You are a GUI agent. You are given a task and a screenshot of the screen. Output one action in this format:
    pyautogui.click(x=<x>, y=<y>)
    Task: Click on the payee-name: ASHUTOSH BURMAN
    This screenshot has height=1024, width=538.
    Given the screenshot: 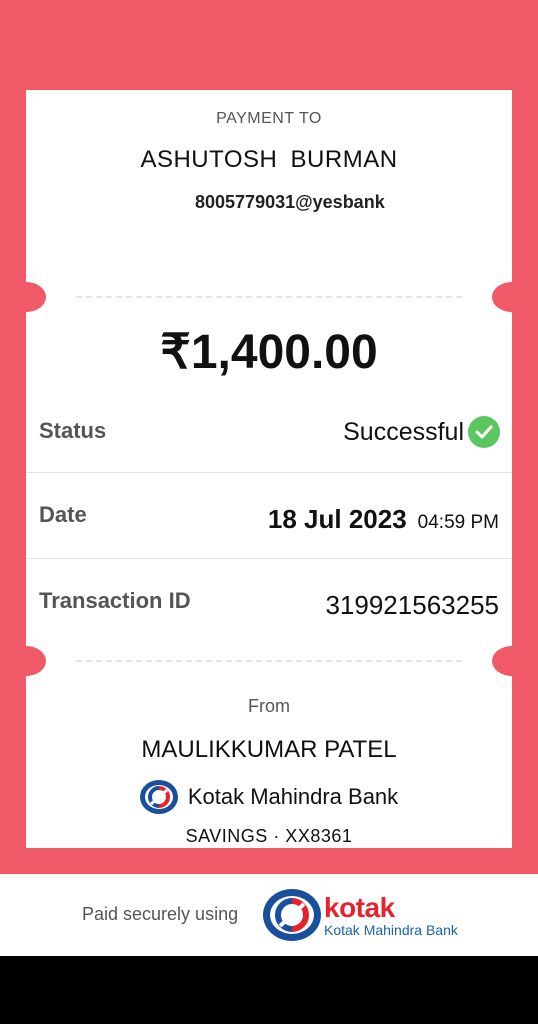 What is the action you would take?
    pyautogui.click(x=269, y=159)
    